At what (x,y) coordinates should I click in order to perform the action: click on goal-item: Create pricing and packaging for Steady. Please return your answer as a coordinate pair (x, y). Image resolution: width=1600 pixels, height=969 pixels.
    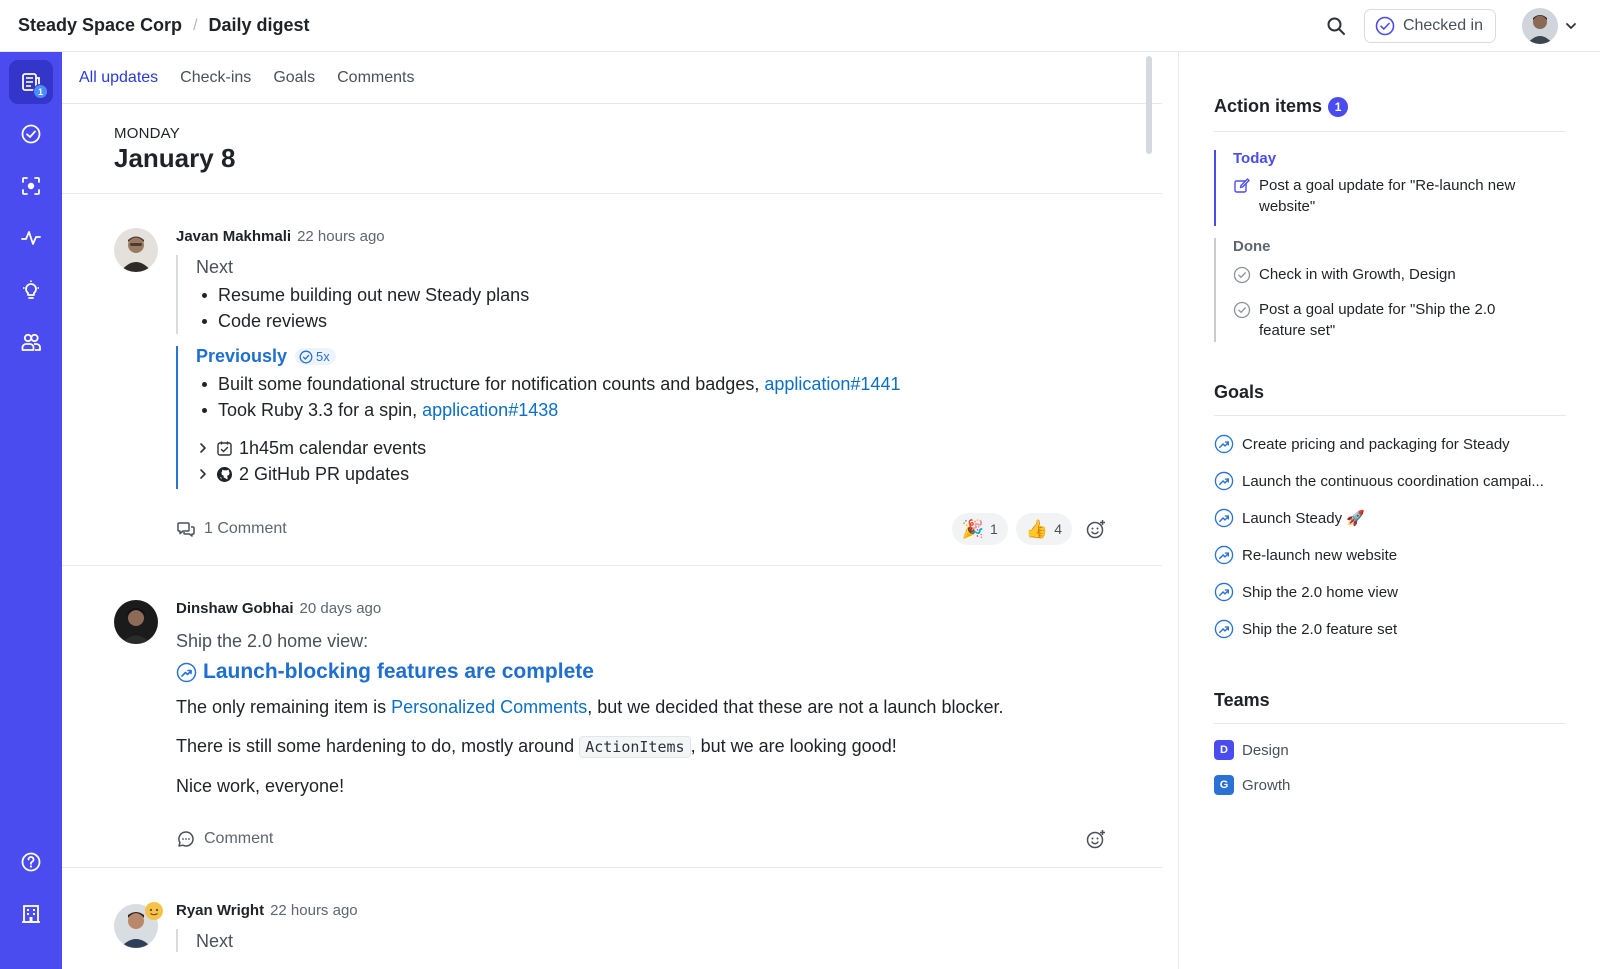
    Looking at the image, I should click on (1391, 444).